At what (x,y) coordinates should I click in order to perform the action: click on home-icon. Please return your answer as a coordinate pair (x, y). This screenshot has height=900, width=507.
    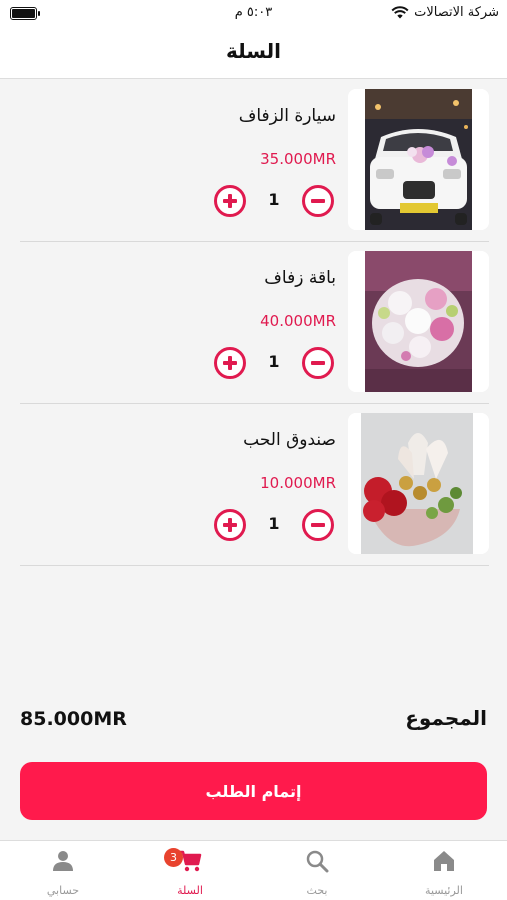
    Looking at the image, I should click on (444, 861).